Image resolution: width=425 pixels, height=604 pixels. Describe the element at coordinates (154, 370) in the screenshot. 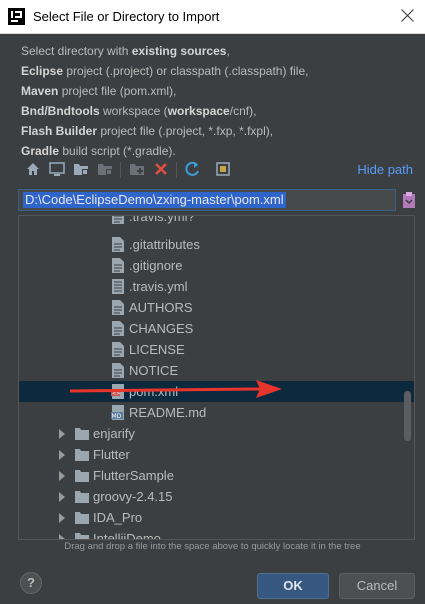

I see `tree-item-label: NOTICE` at that location.